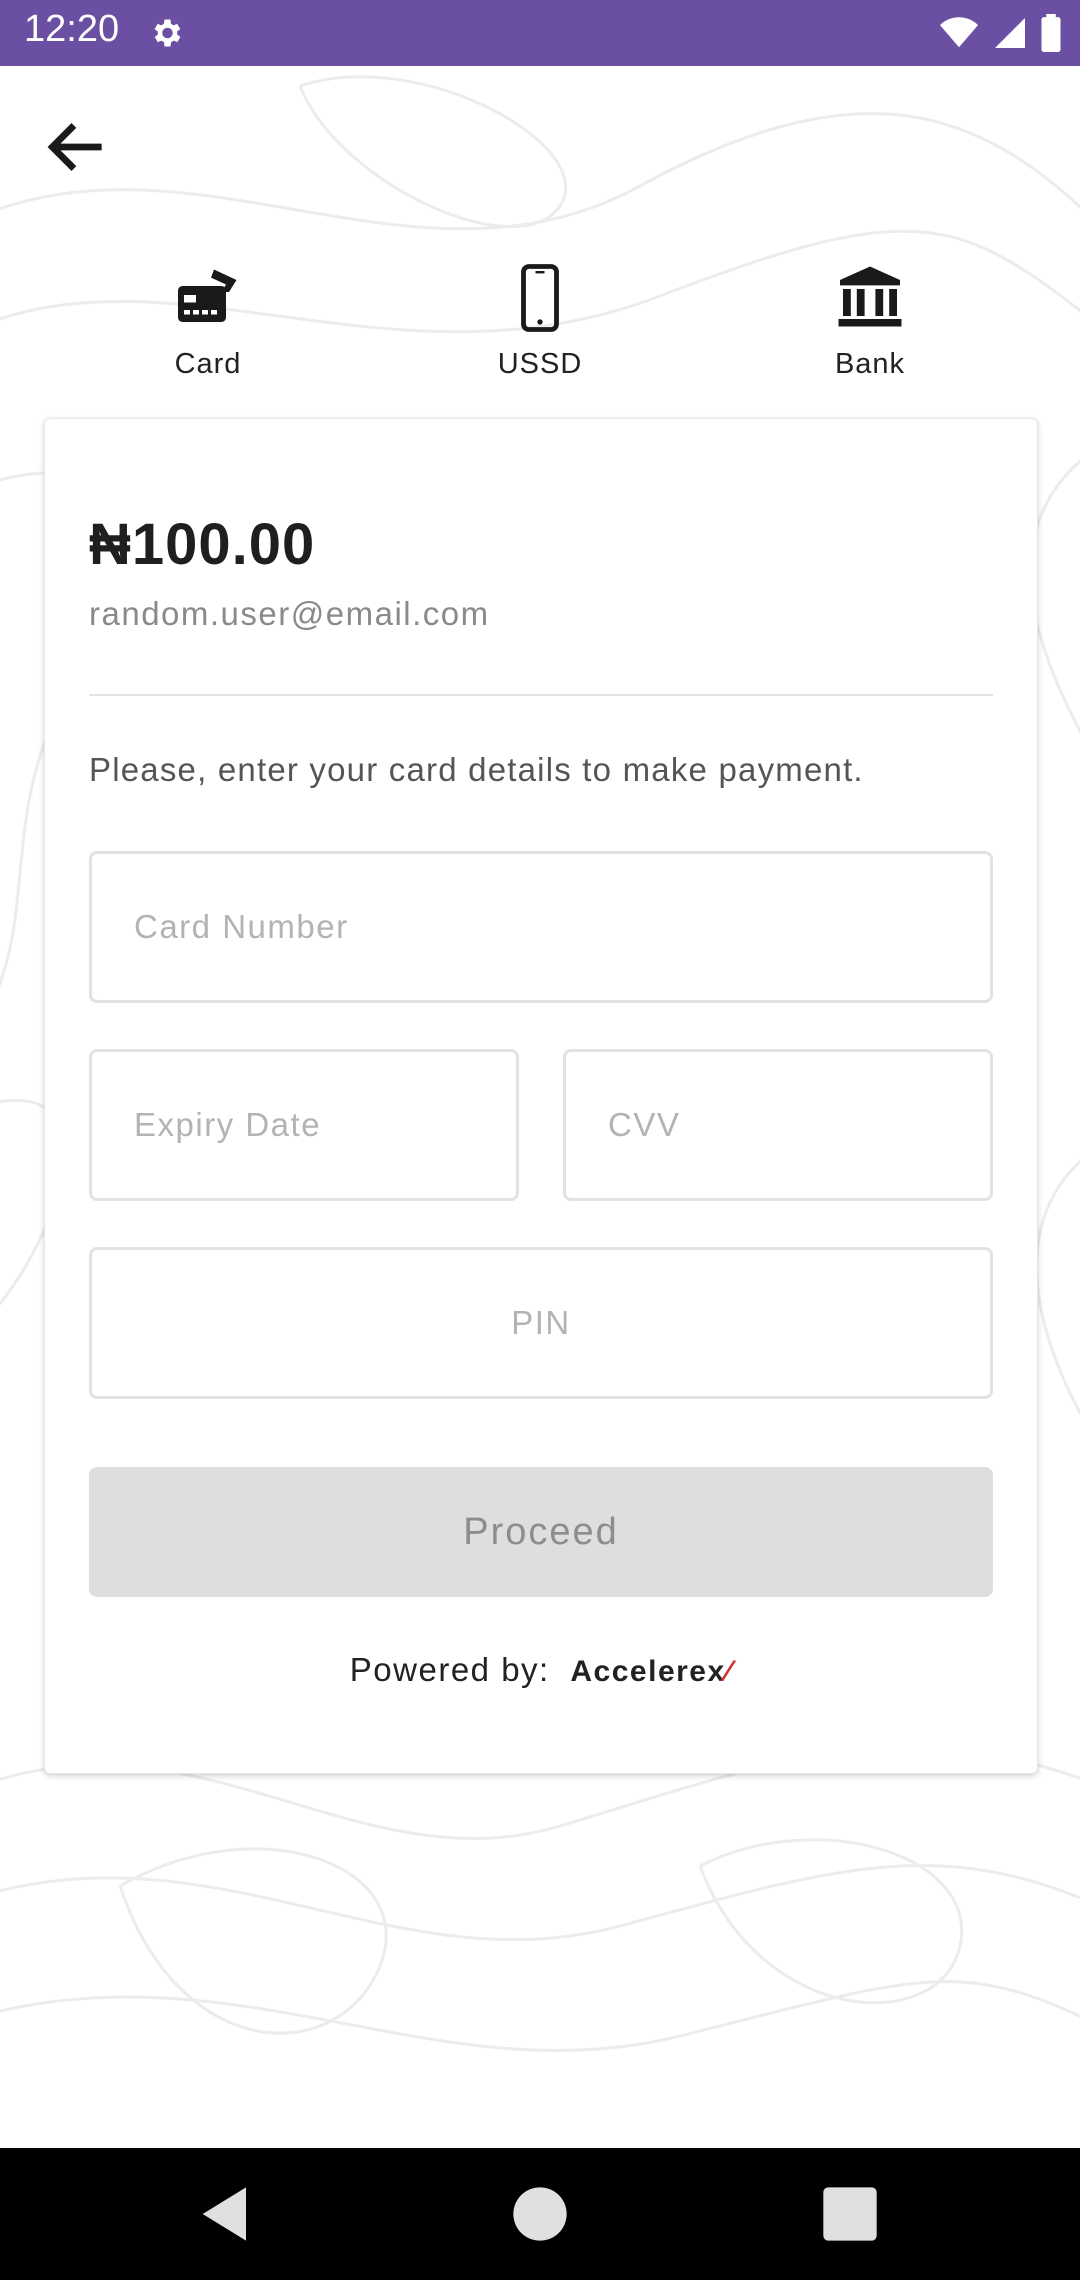  What do you see at coordinates (208, 364) in the screenshot?
I see `tab-card-label: Card` at bounding box center [208, 364].